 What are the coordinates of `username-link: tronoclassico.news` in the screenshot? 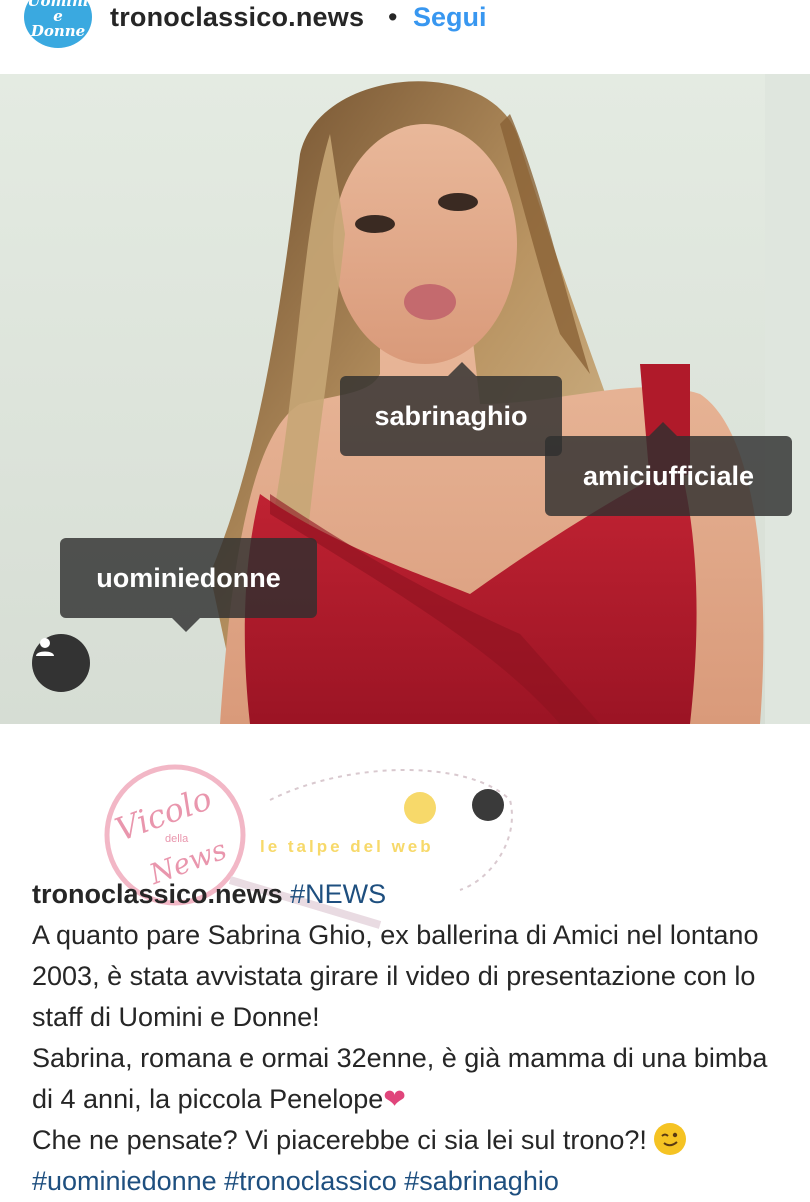 It's located at (237, 17).